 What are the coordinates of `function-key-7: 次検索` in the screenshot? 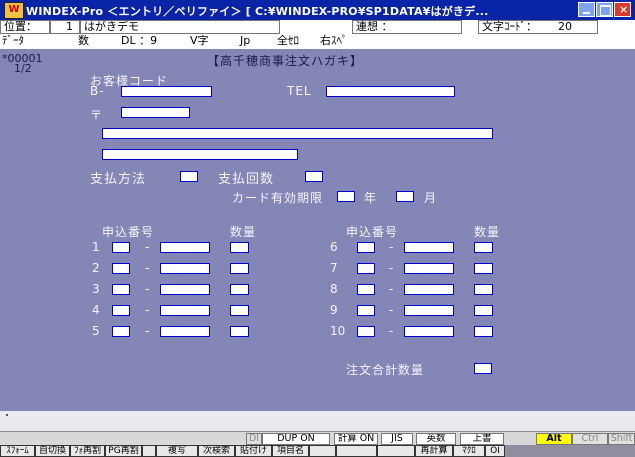 It's located at (216, 451).